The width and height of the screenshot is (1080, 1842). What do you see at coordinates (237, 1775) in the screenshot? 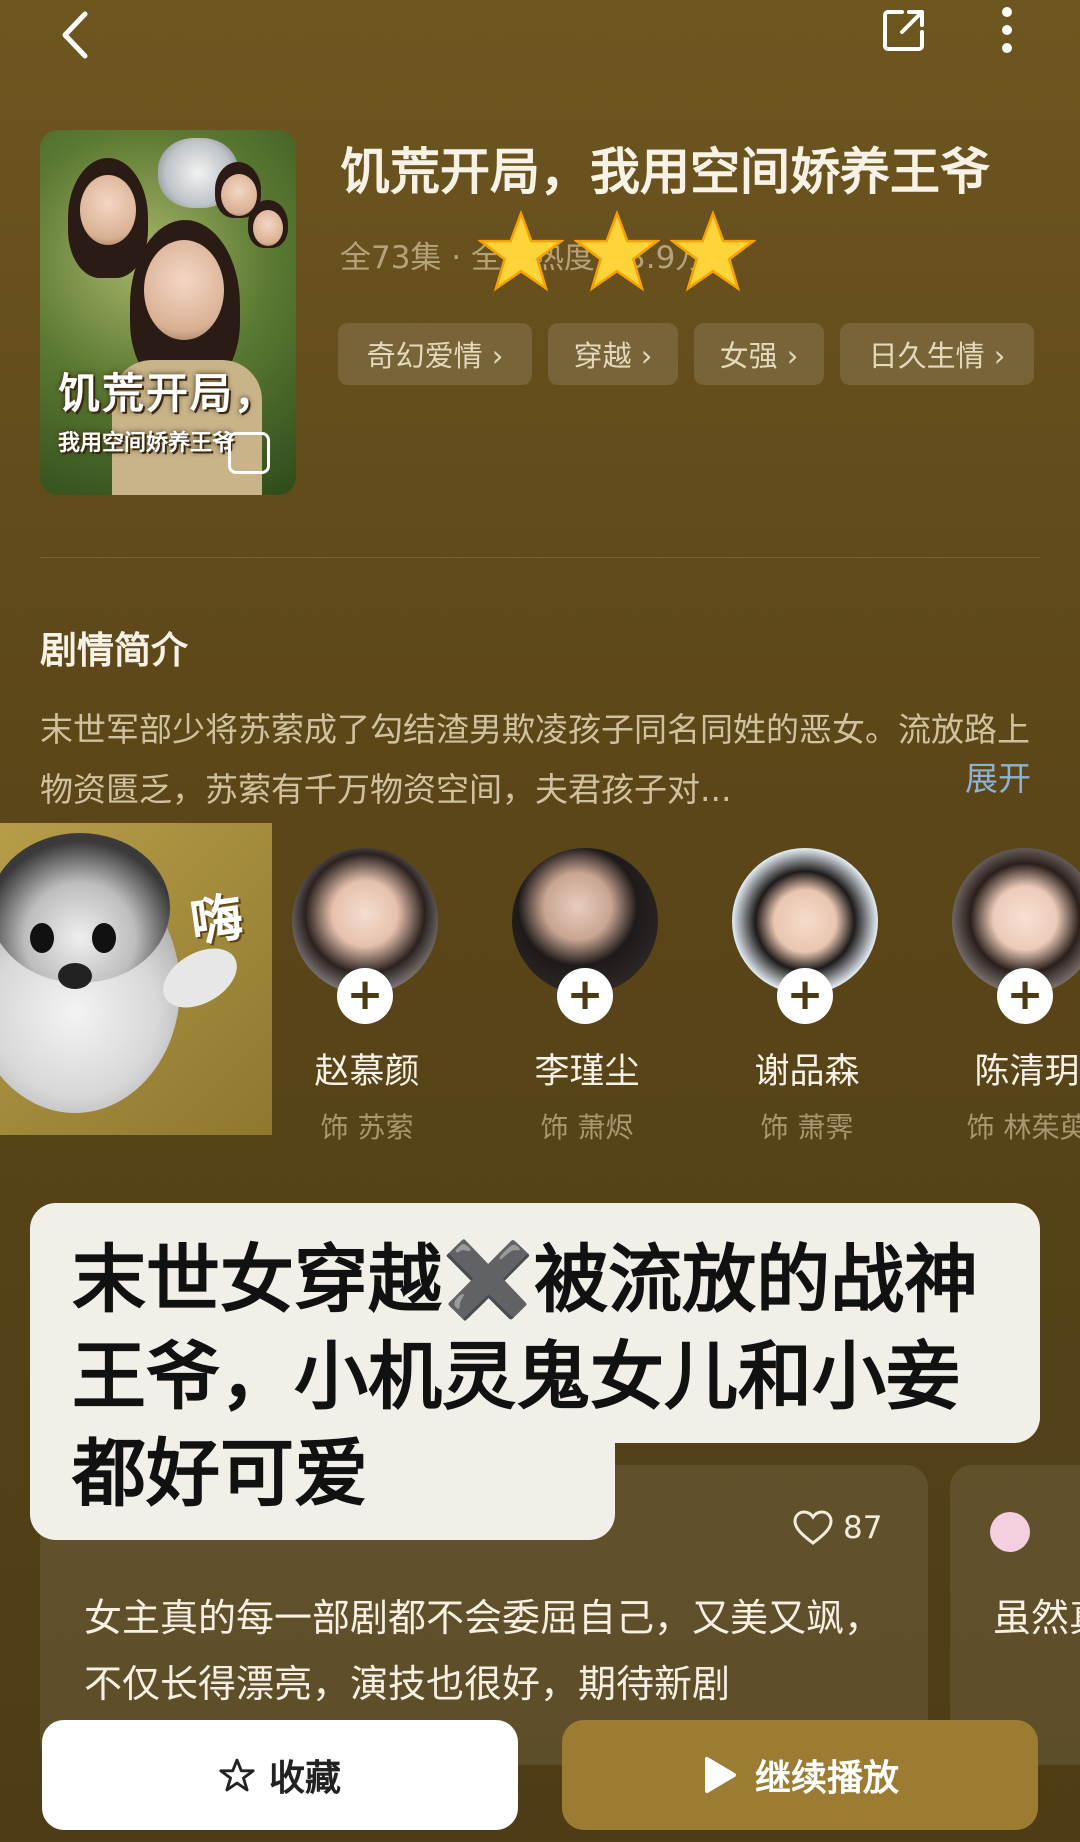
I see `star-outline-icon` at bounding box center [237, 1775].